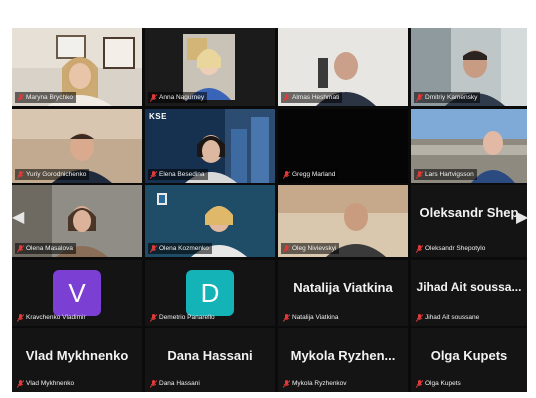  Describe the element at coordinates (310, 174) in the screenshot. I see `participant-name-label: Gregg Marland` at that location.